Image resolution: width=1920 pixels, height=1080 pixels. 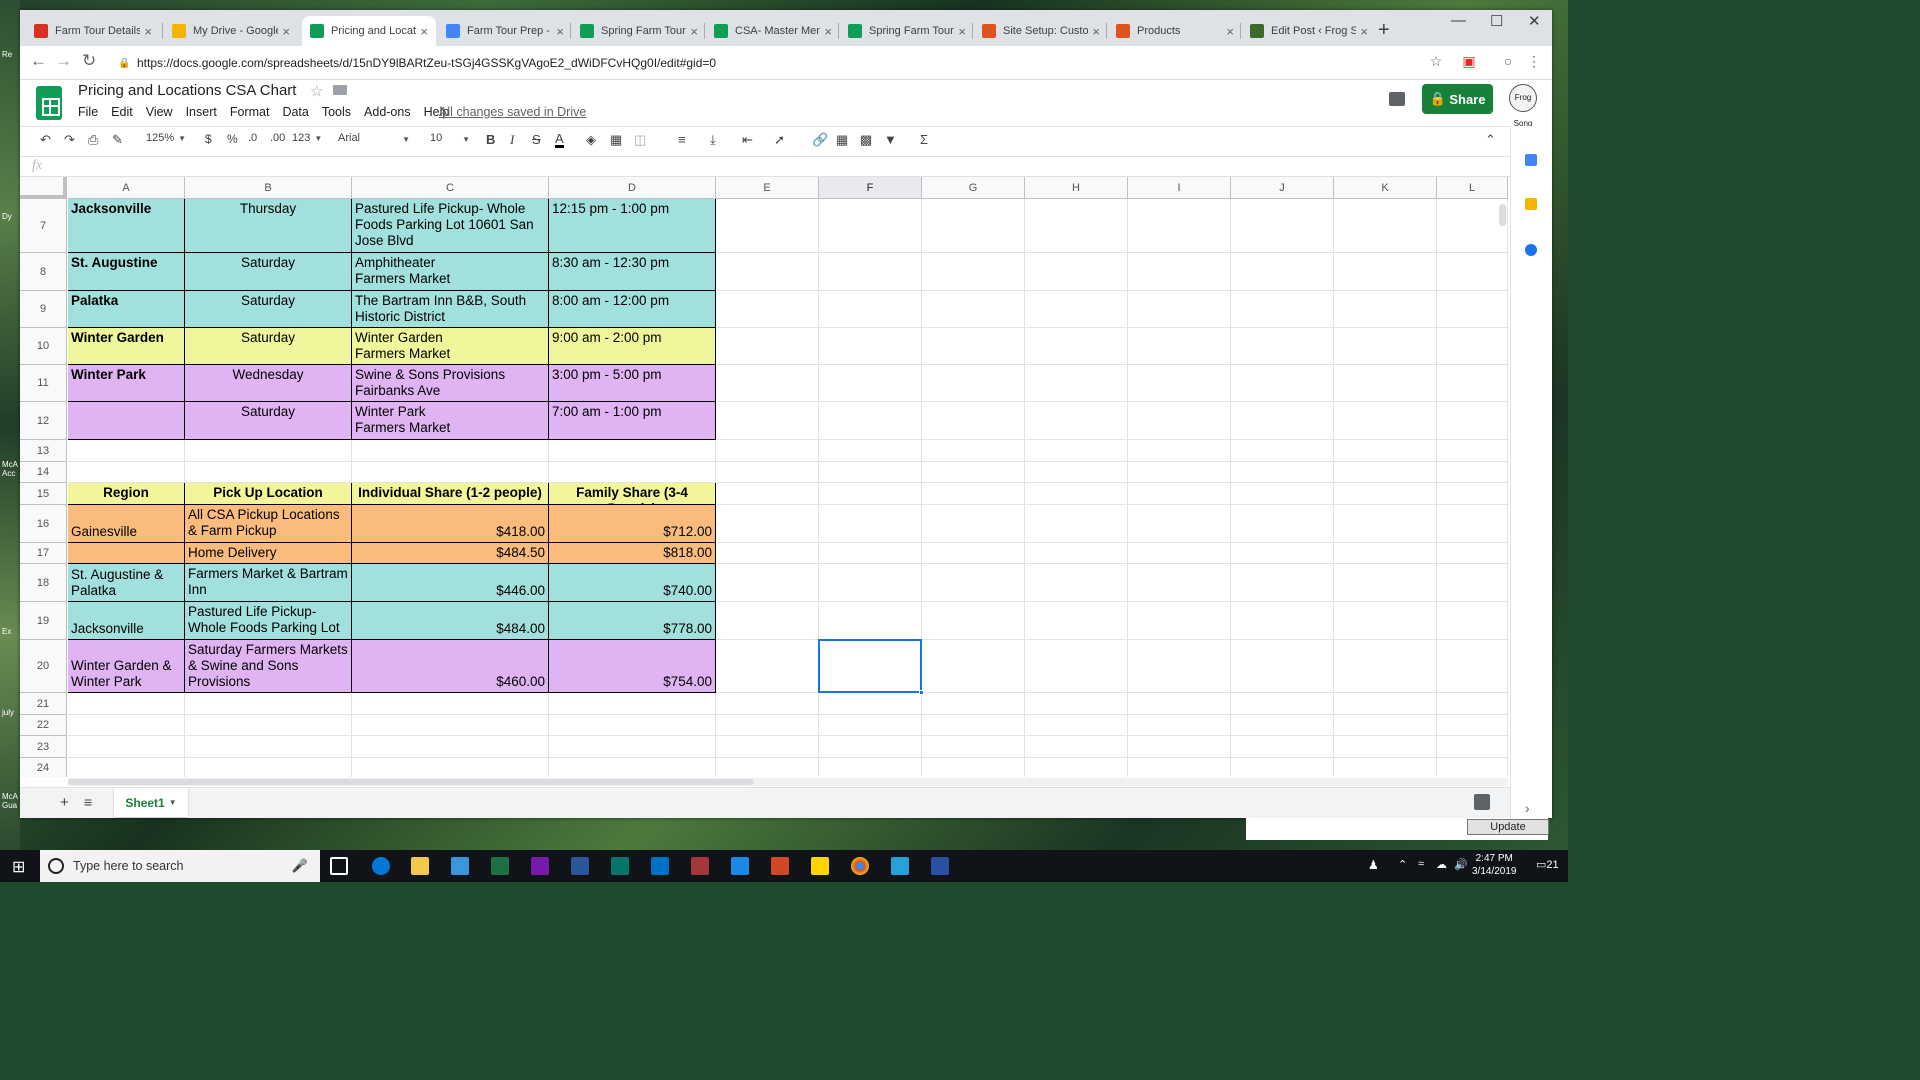 What do you see at coordinates (924, 139) in the screenshot?
I see `functions-icon: Σ` at bounding box center [924, 139].